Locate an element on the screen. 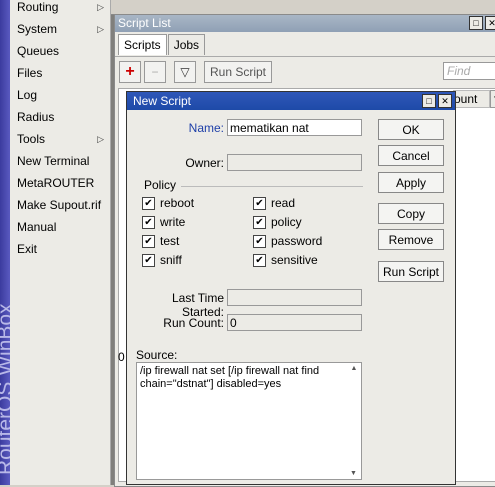 Image resolution: width=495 pixels, height=487 pixels. owner-label: Owner: is located at coordinates (204, 163).